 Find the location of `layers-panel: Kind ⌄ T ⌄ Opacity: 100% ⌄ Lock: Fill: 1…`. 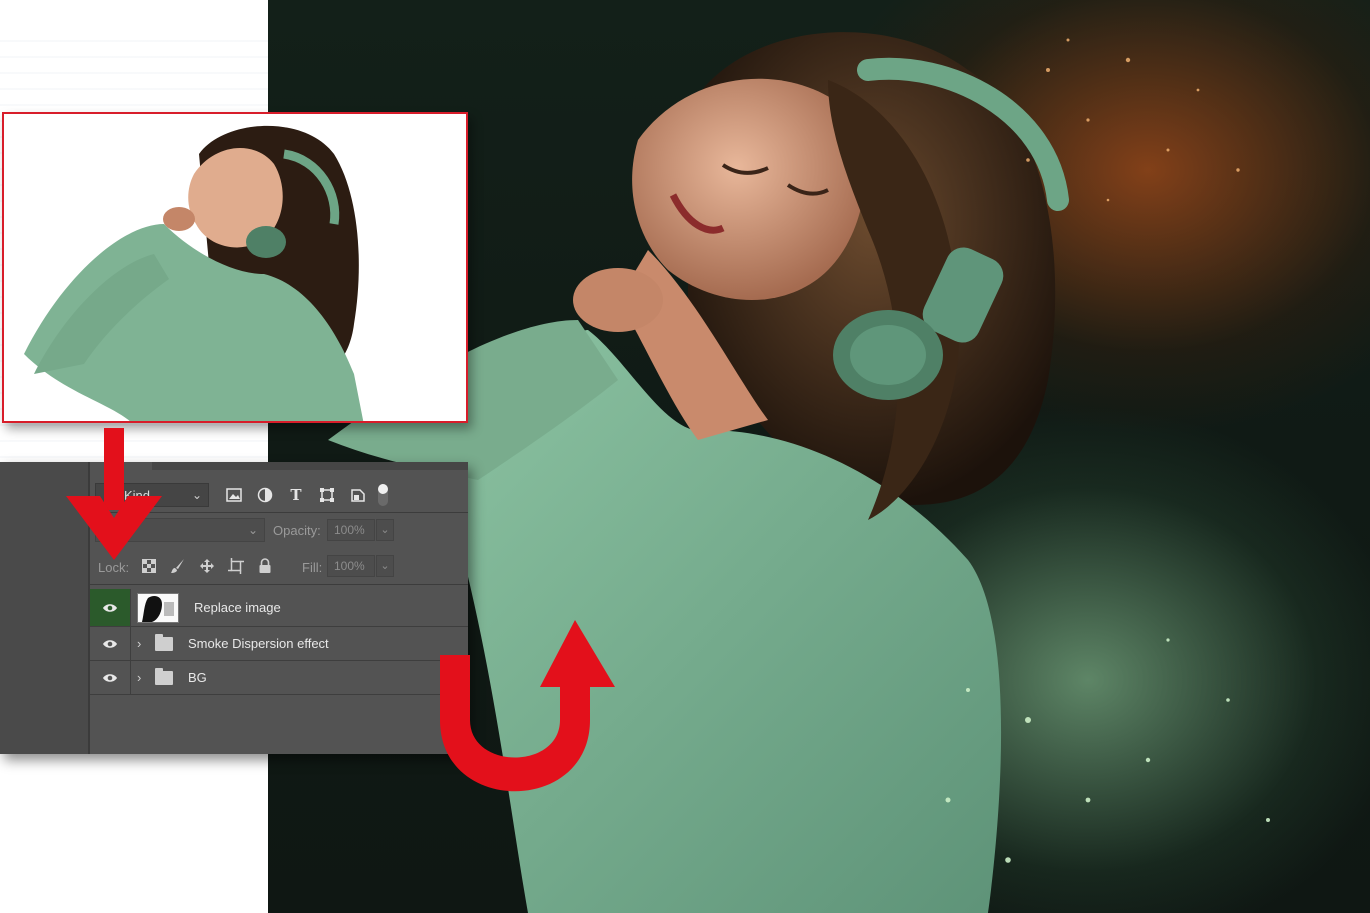

layers-panel: Kind ⌄ T ⌄ Opacity: 100% ⌄ Lock: Fill: 1… is located at coordinates (234, 608).